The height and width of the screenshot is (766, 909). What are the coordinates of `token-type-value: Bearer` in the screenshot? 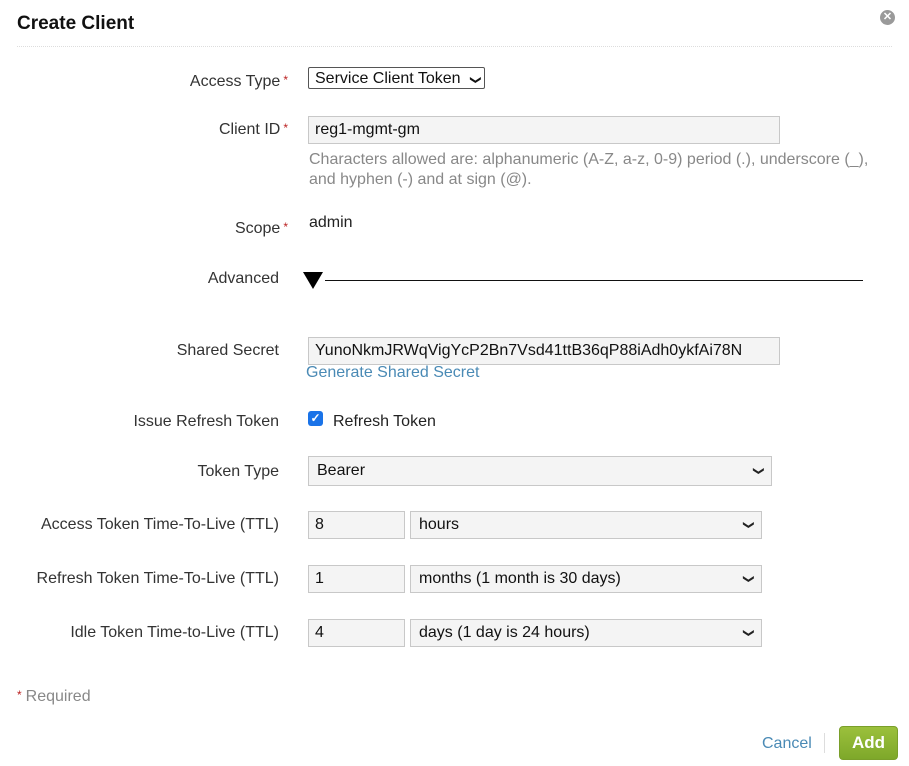 It's located at (341, 470).